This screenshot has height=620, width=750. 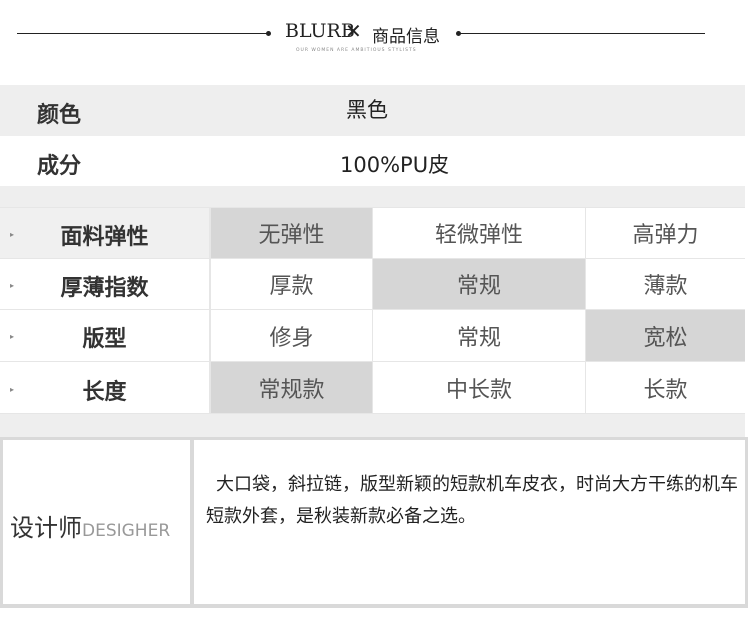 I want to click on option-cell: 轻微弹性, so click(x=479, y=233).